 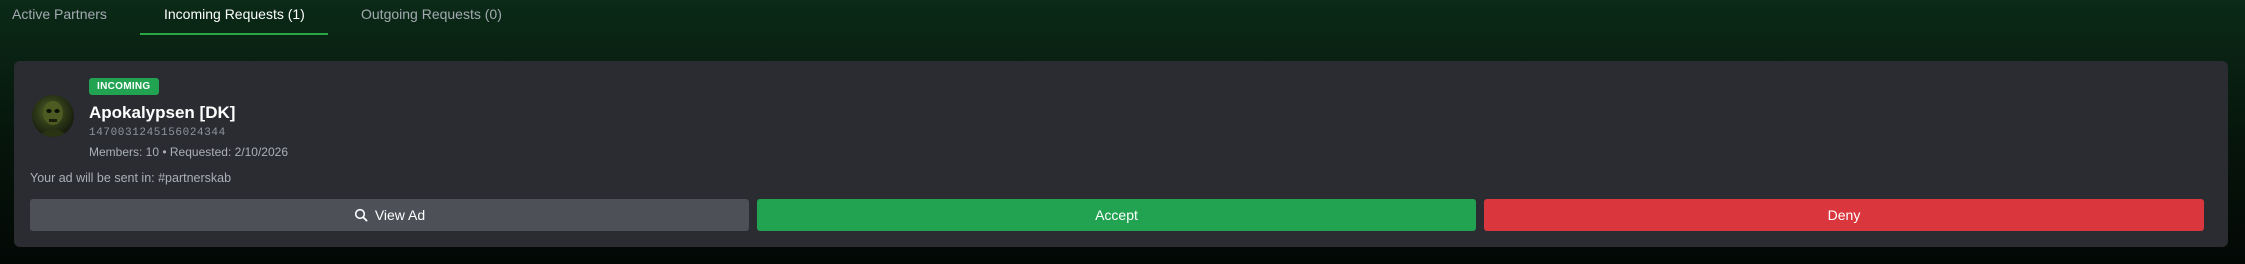 I want to click on tab-active-partners: Active Partners, so click(x=59, y=18).